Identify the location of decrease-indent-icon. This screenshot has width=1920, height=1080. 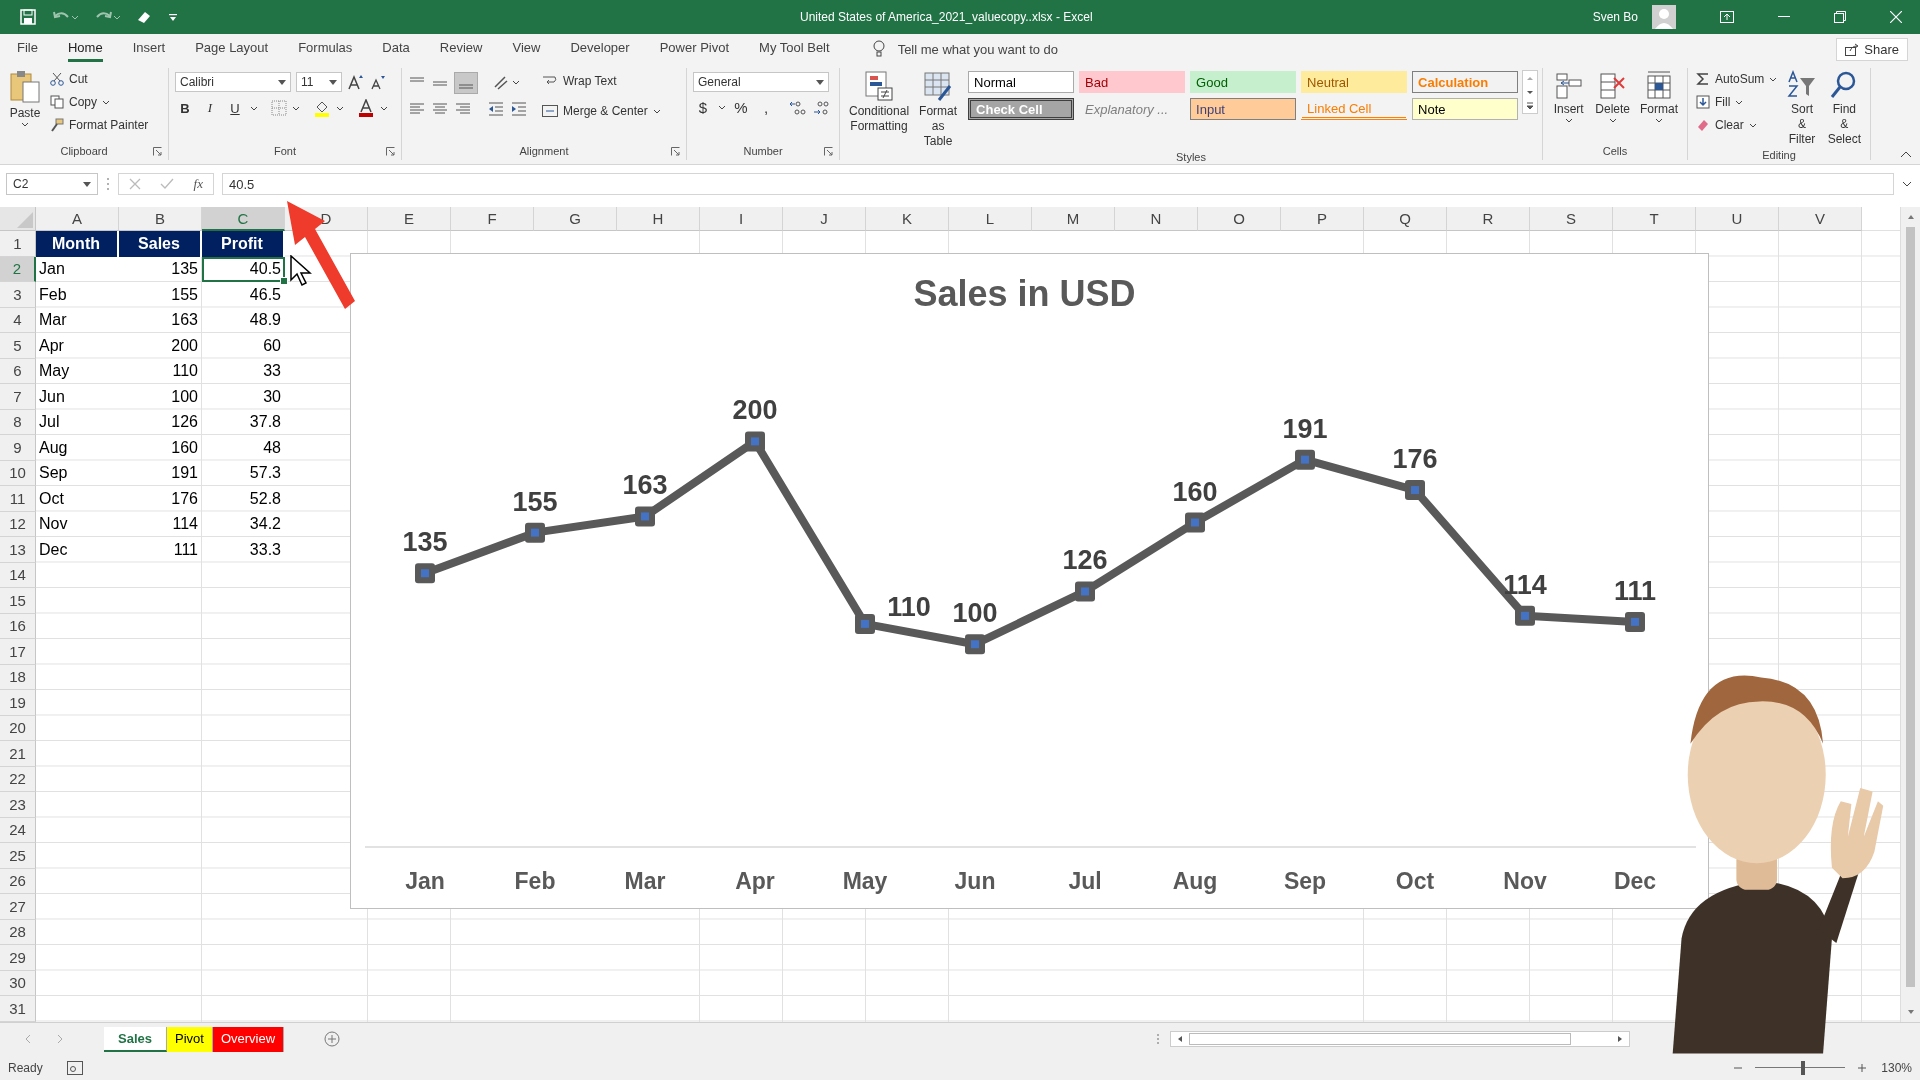
(496, 109).